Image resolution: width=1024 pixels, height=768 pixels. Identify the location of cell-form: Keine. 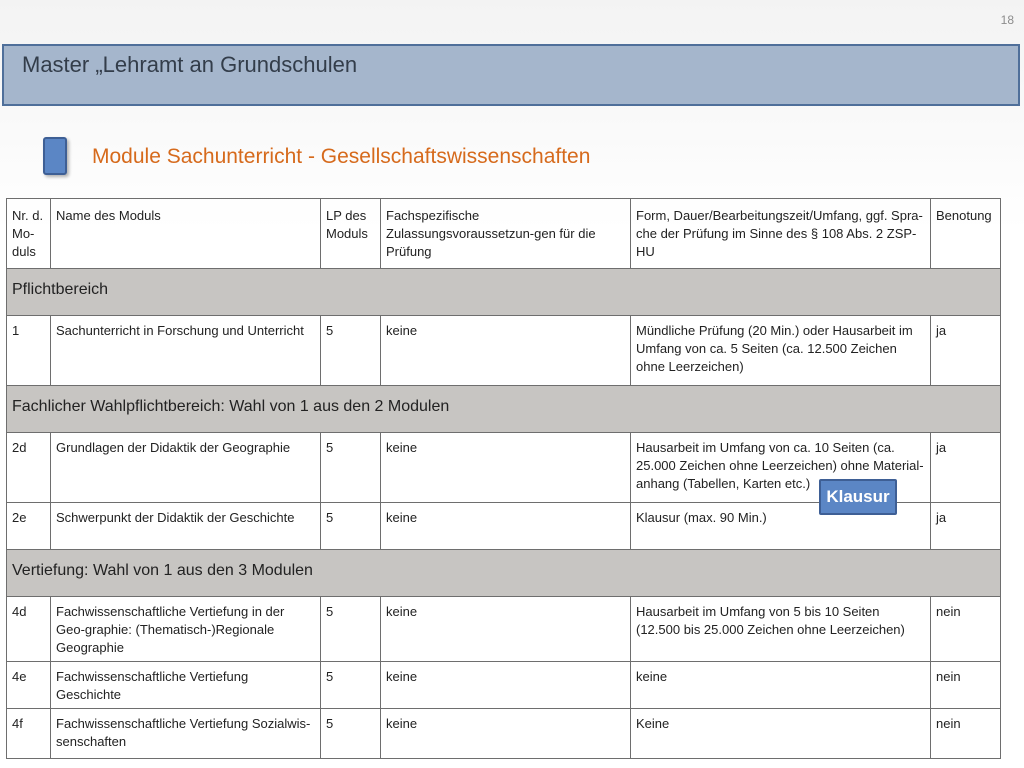
(780, 733).